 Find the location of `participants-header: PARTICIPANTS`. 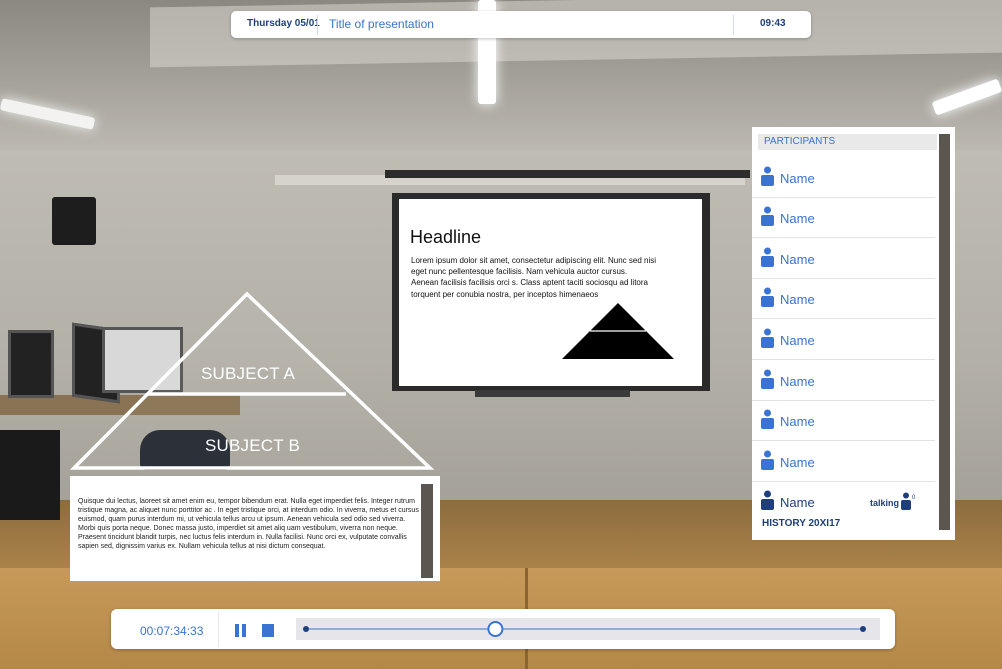

participants-header: PARTICIPANTS is located at coordinates (847, 142).